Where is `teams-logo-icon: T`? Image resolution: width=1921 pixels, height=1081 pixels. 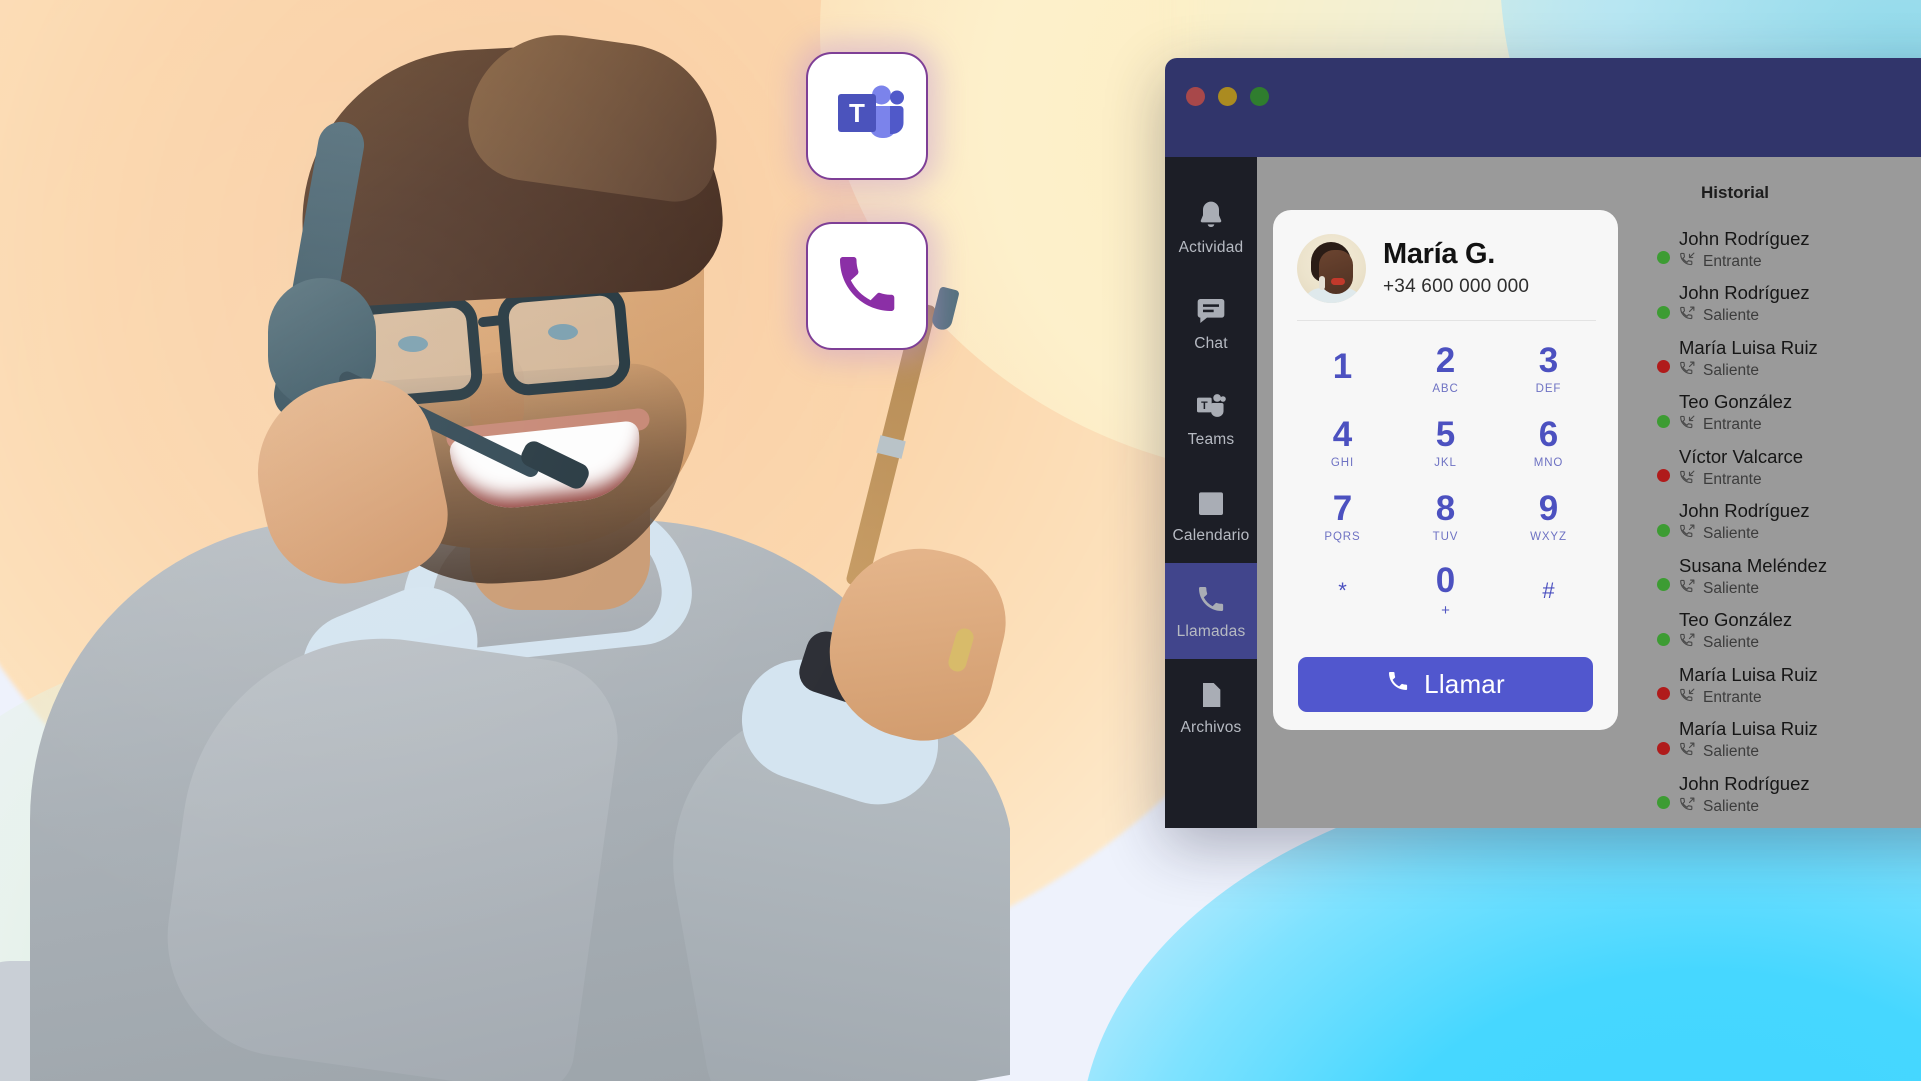 teams-logo-icon: T is located at coordinates (867, 116).